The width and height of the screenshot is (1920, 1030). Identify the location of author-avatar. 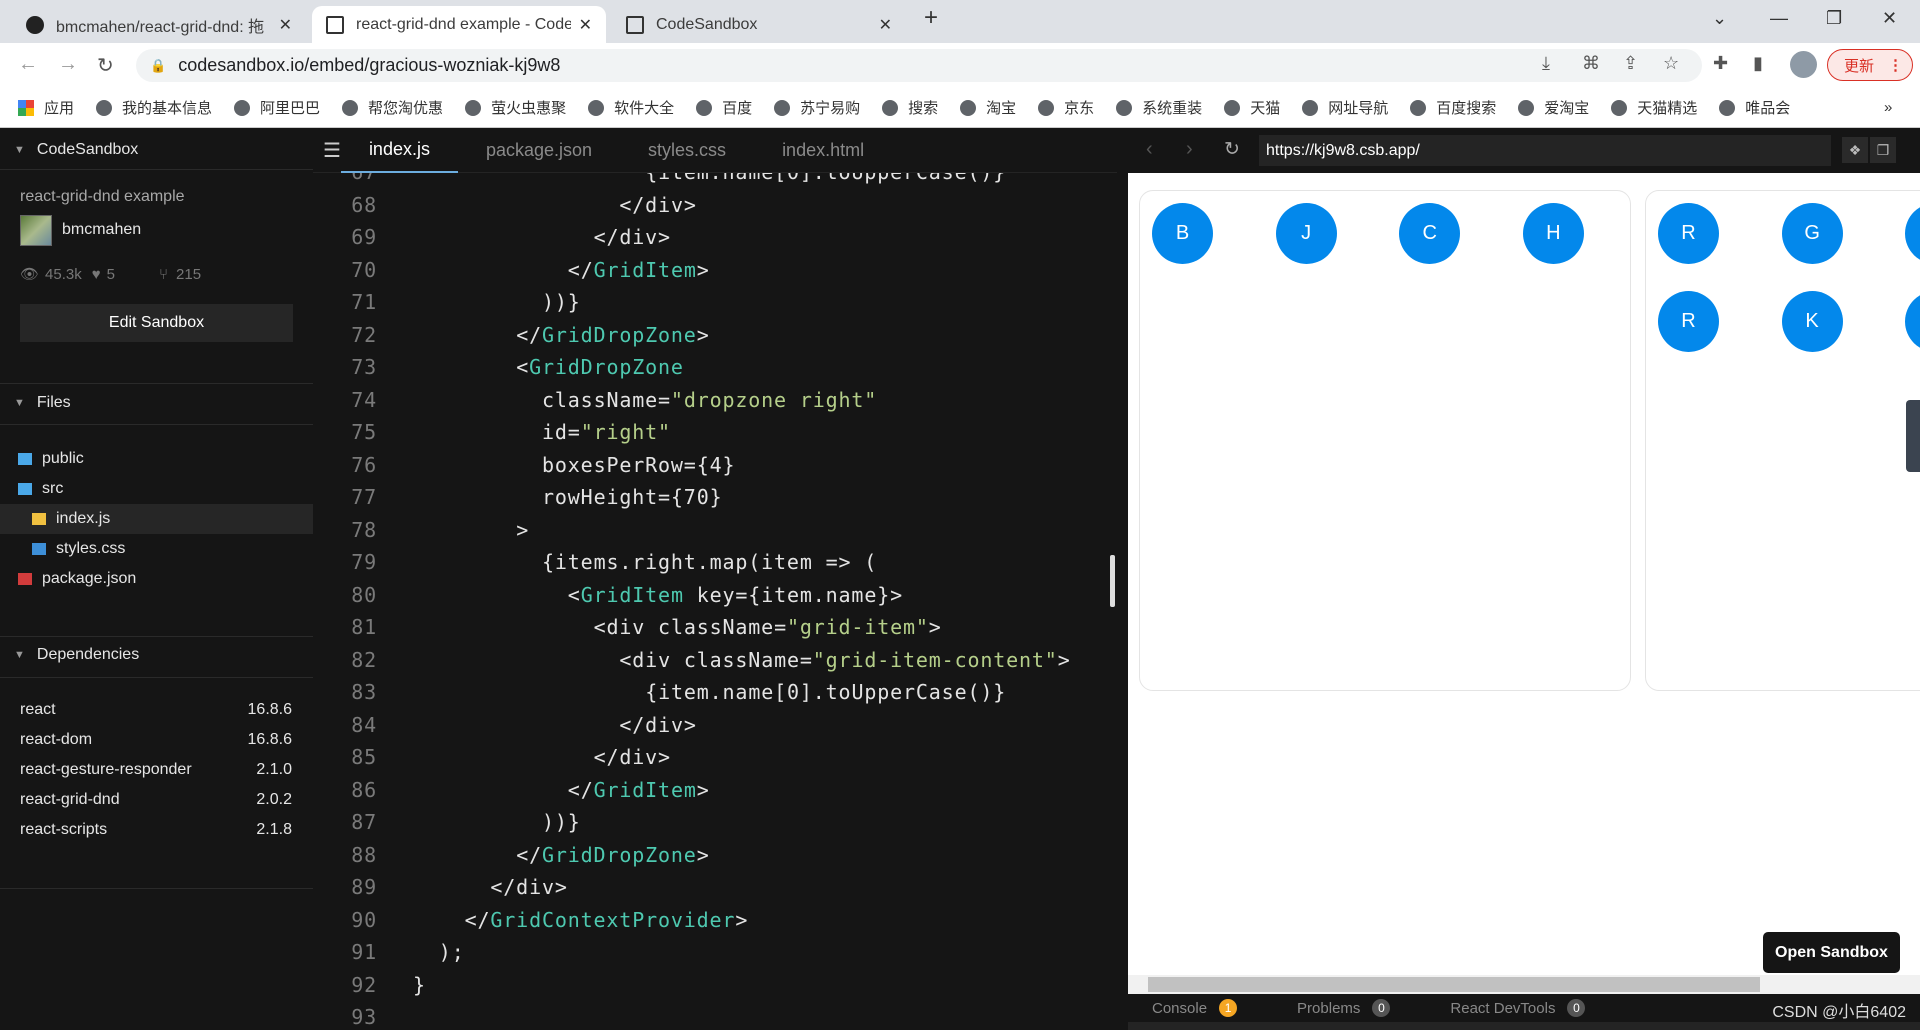
(36, 230).